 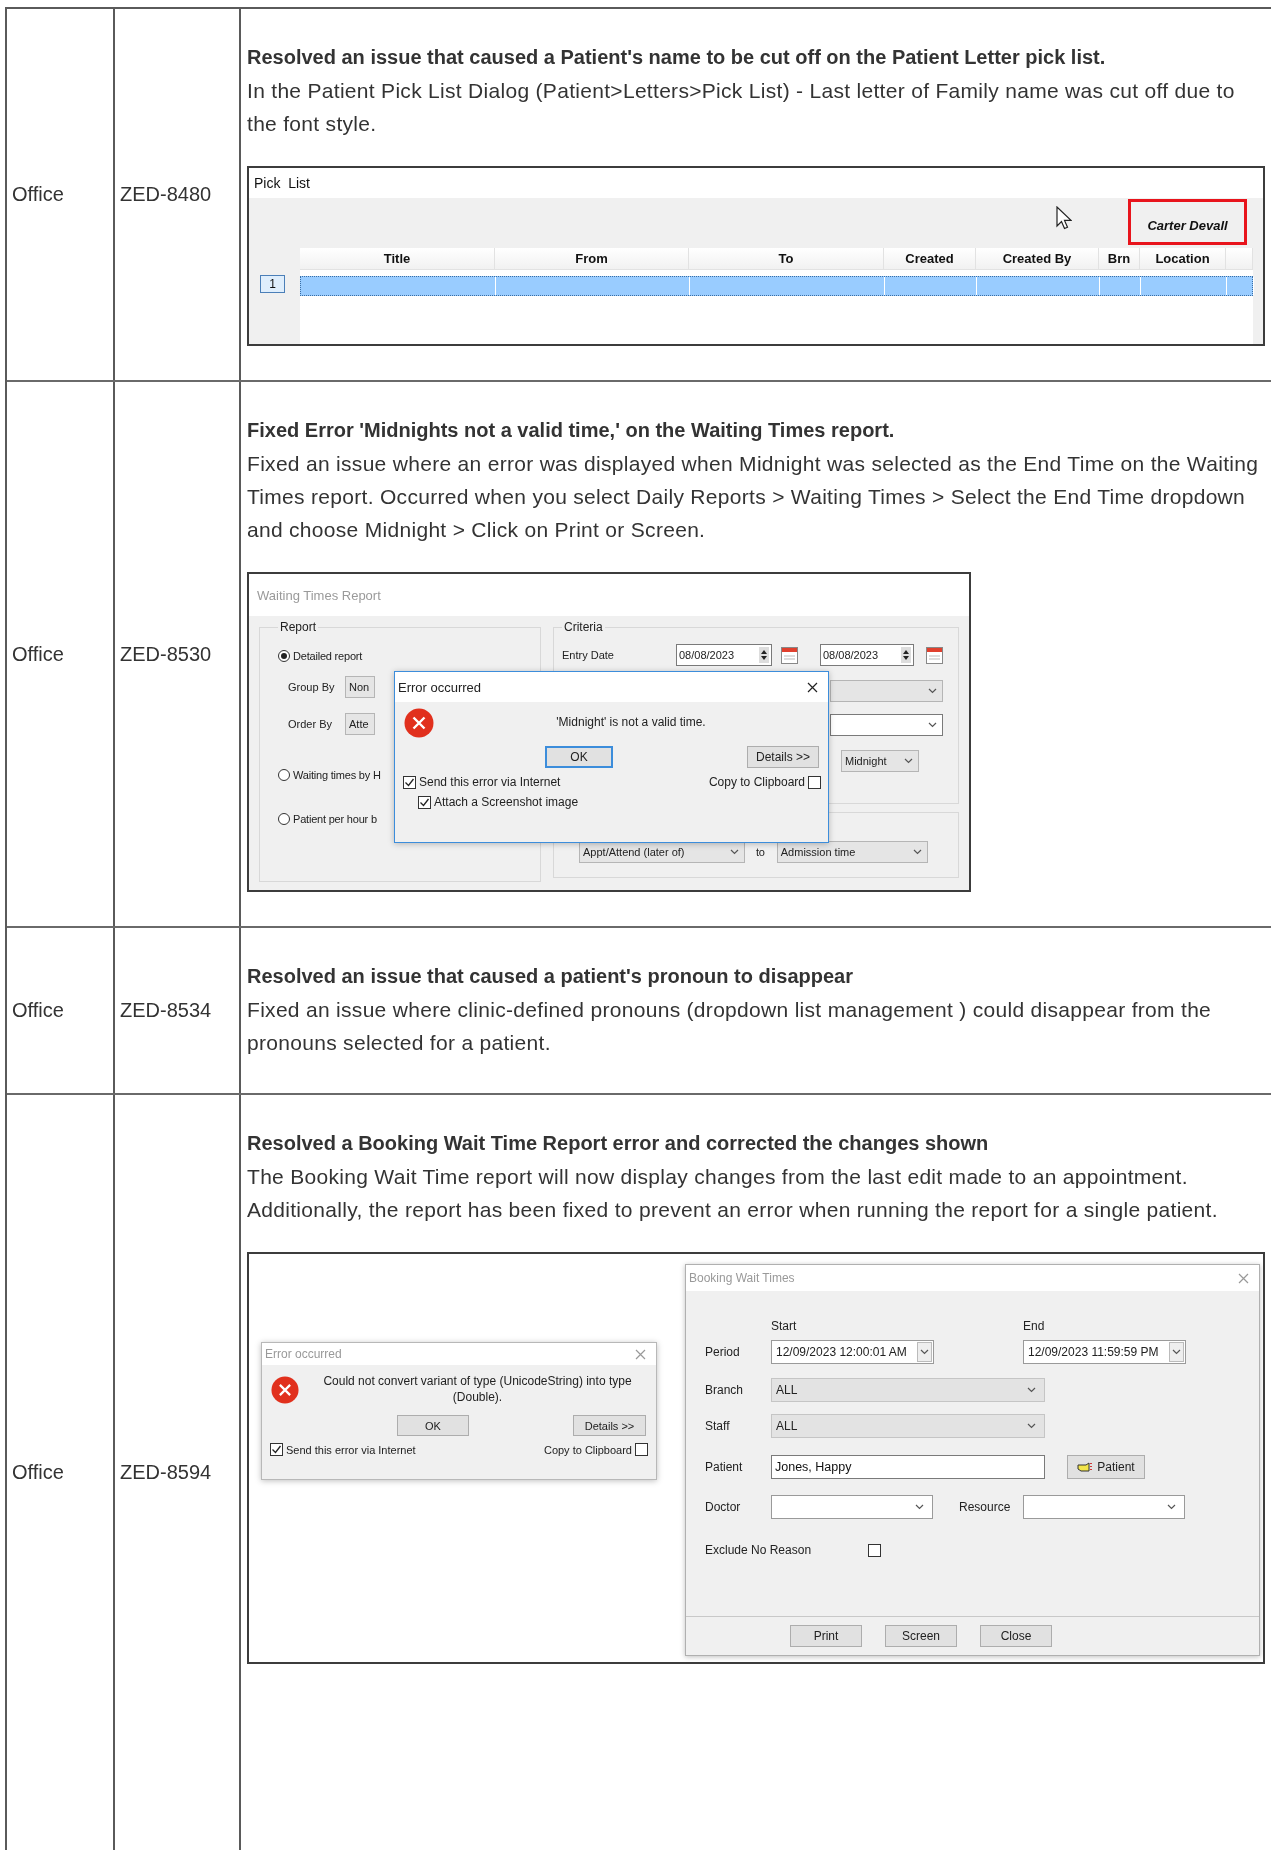 I want to click on dialog-button: Screen, so click(x=921, y=1636).